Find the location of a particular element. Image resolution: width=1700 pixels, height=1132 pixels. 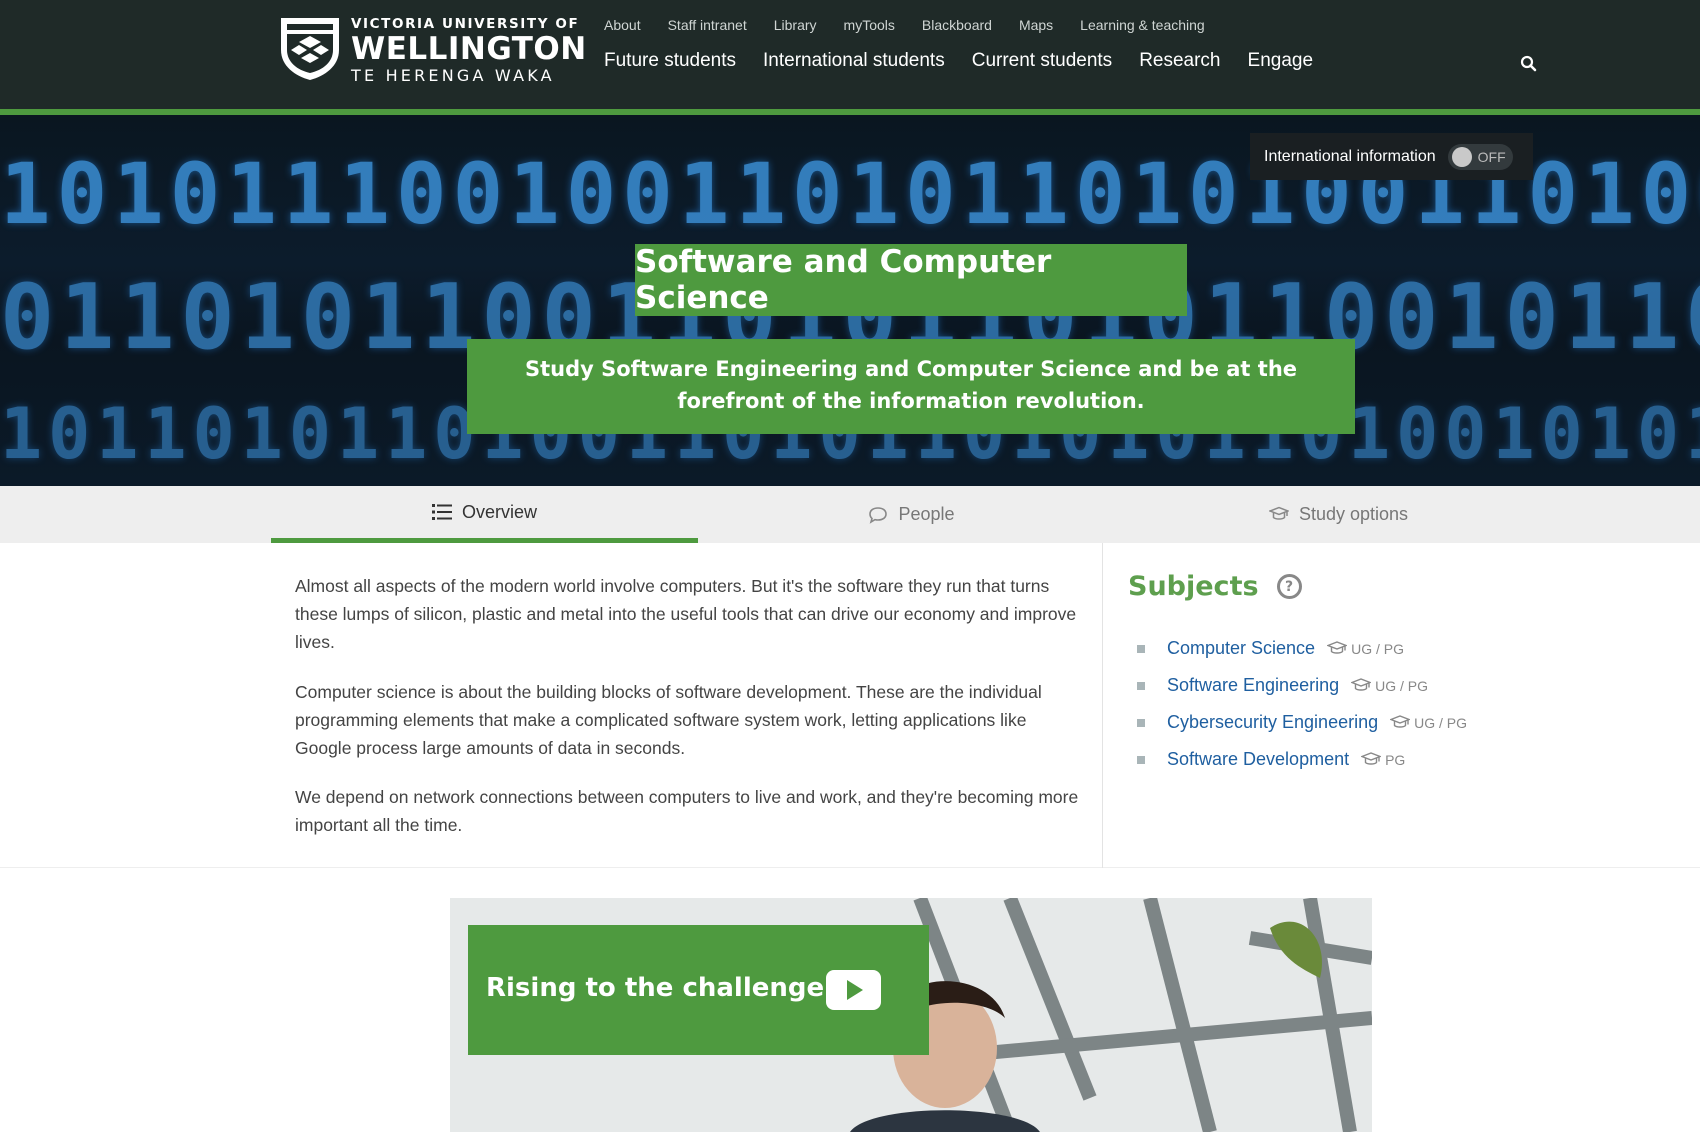

list-item: Computer Science UG / PG is located at coordinates (1302, 648).